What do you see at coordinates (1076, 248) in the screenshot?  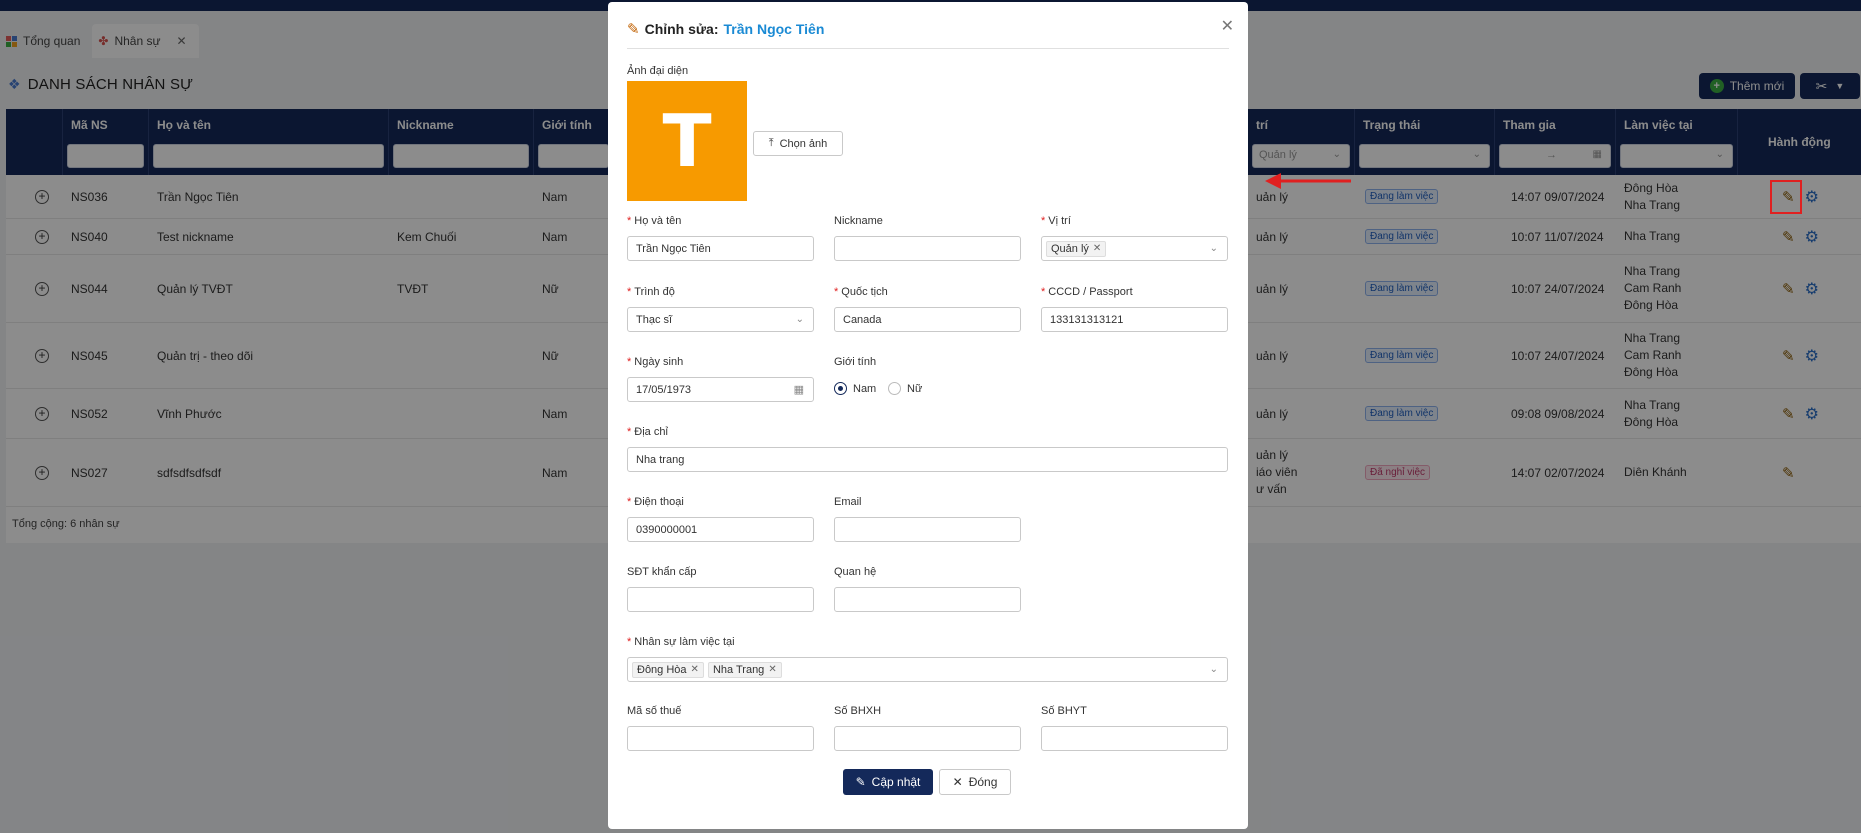 I see `position-tag: Quản lý ✕` at bounding box center [1076, 248].